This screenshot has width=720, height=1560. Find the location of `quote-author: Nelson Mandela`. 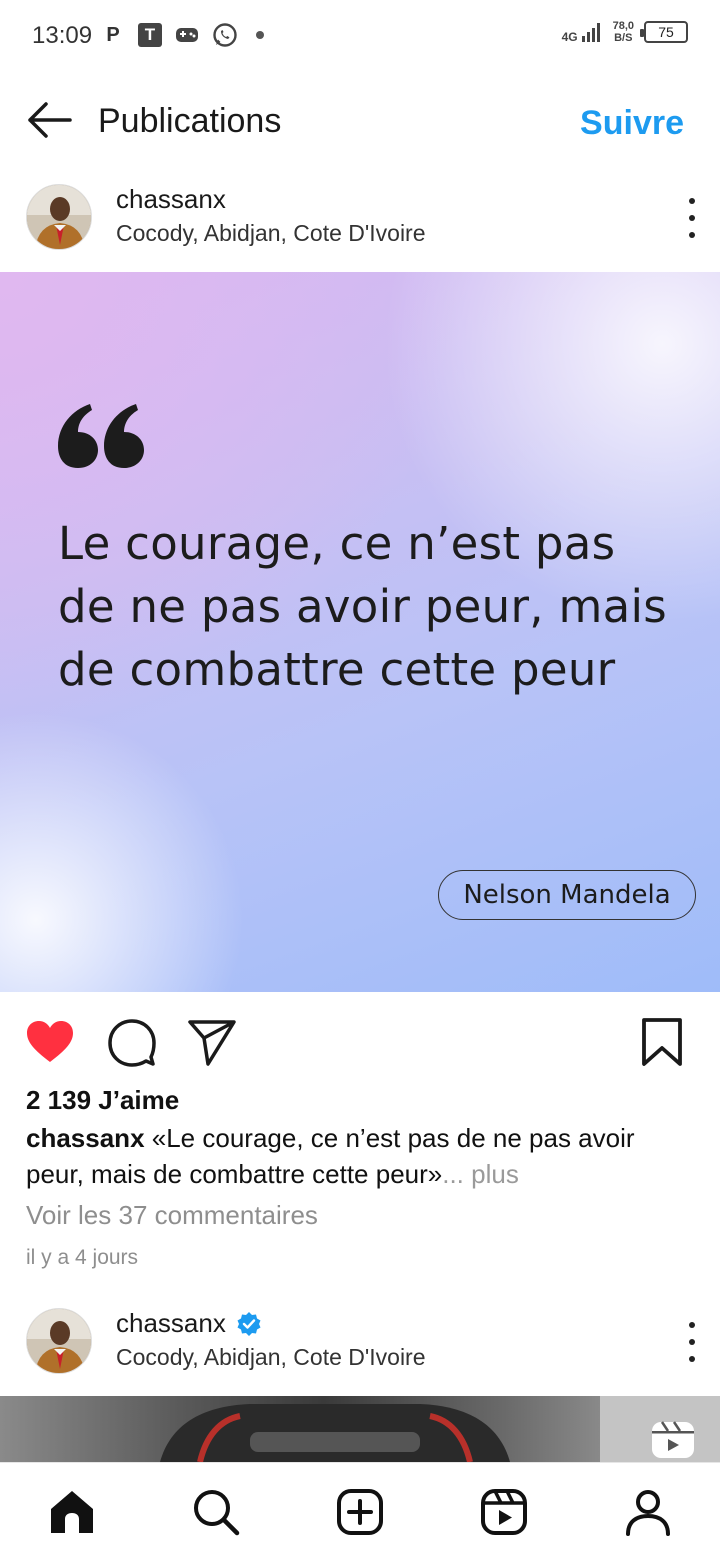

quote-author: Nelson Mandela is located at coordinates (567, 895).